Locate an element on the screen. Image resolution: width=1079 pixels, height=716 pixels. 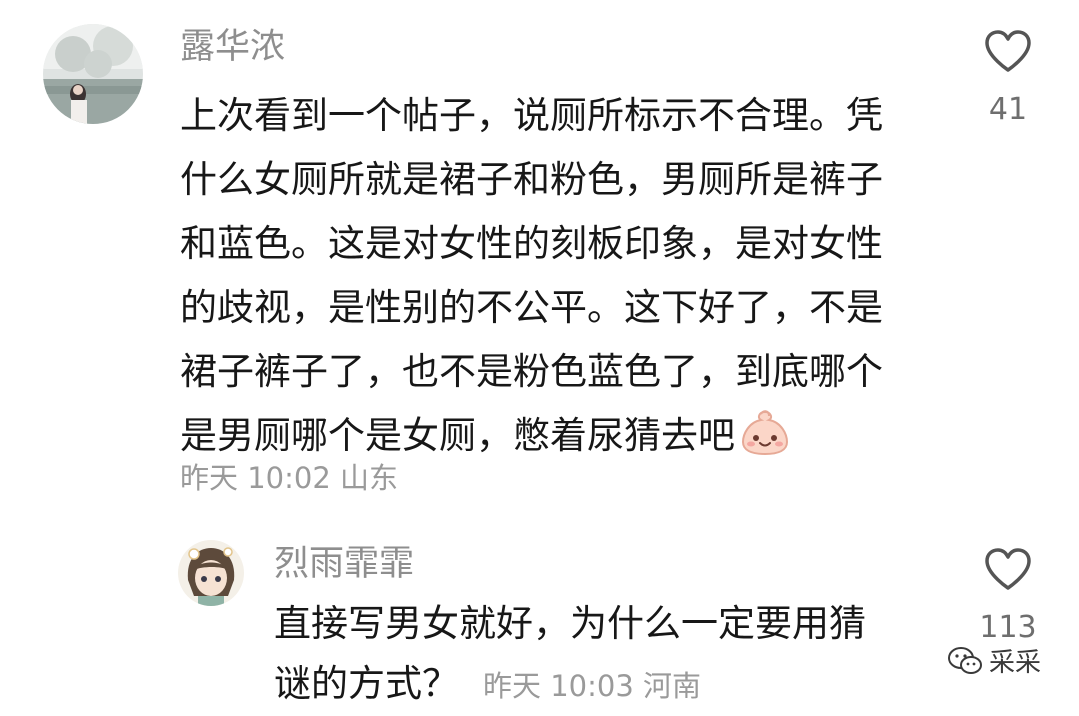
comment-meta: 昨天 10:03 河南 is located at coordinates (592, 686).